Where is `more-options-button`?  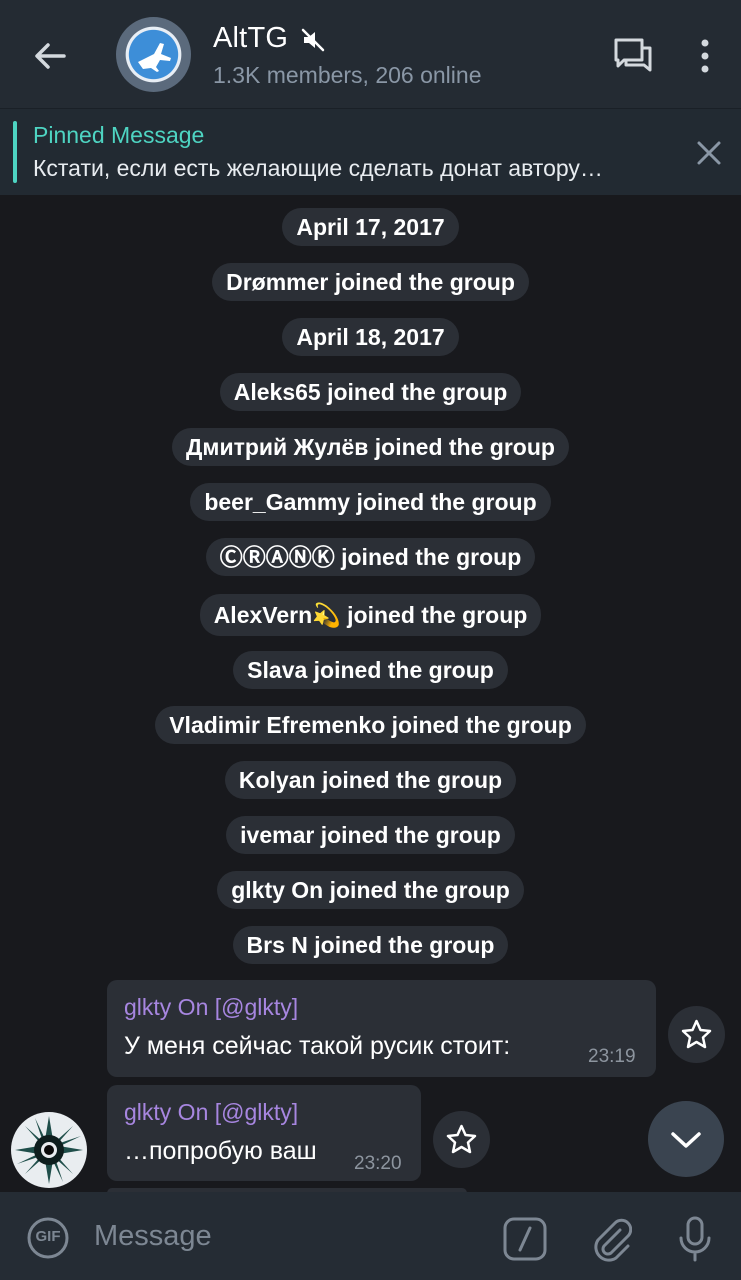 more-options-button is located at coordinates (705, 56).